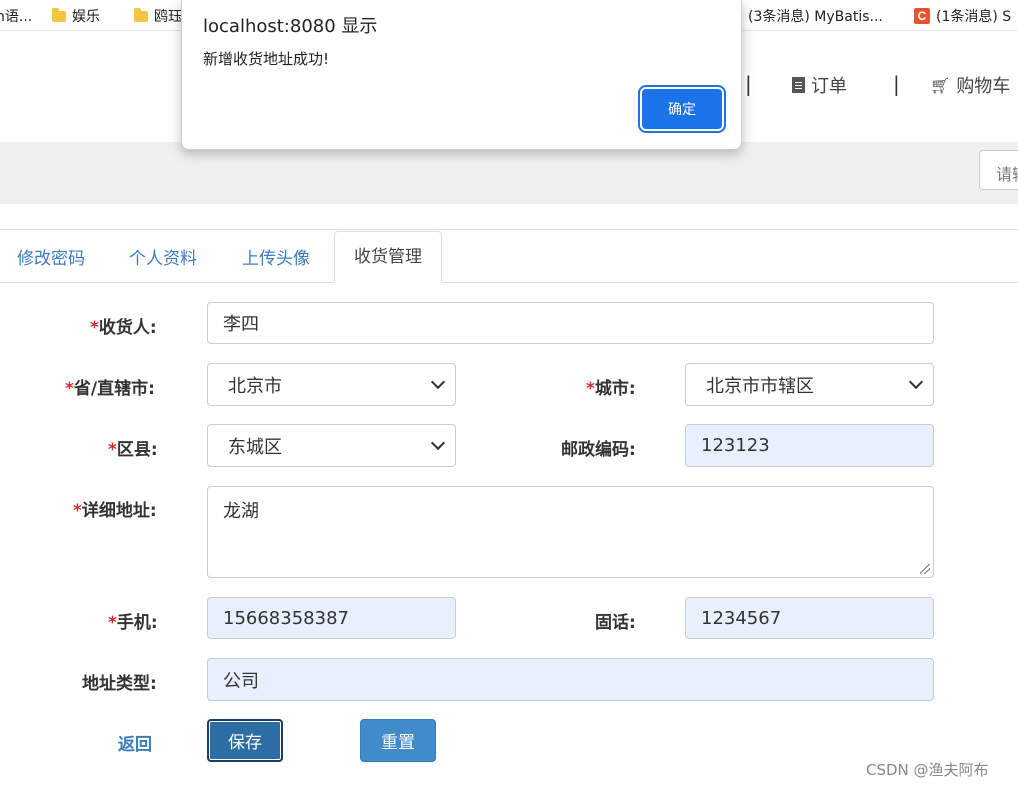  I want to click on bookmark-label: 娱乐, so click(86, 17).